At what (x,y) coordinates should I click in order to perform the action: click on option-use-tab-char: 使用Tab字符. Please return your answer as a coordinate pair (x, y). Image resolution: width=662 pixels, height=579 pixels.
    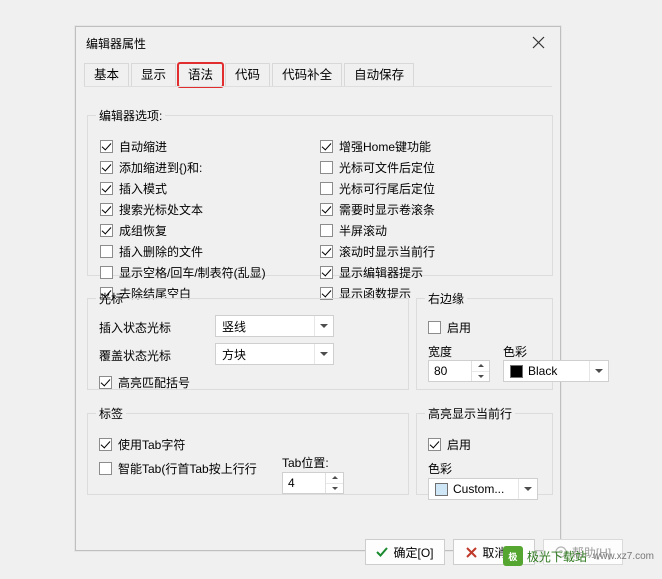
    Looking at the image, I should click on (142, 444).